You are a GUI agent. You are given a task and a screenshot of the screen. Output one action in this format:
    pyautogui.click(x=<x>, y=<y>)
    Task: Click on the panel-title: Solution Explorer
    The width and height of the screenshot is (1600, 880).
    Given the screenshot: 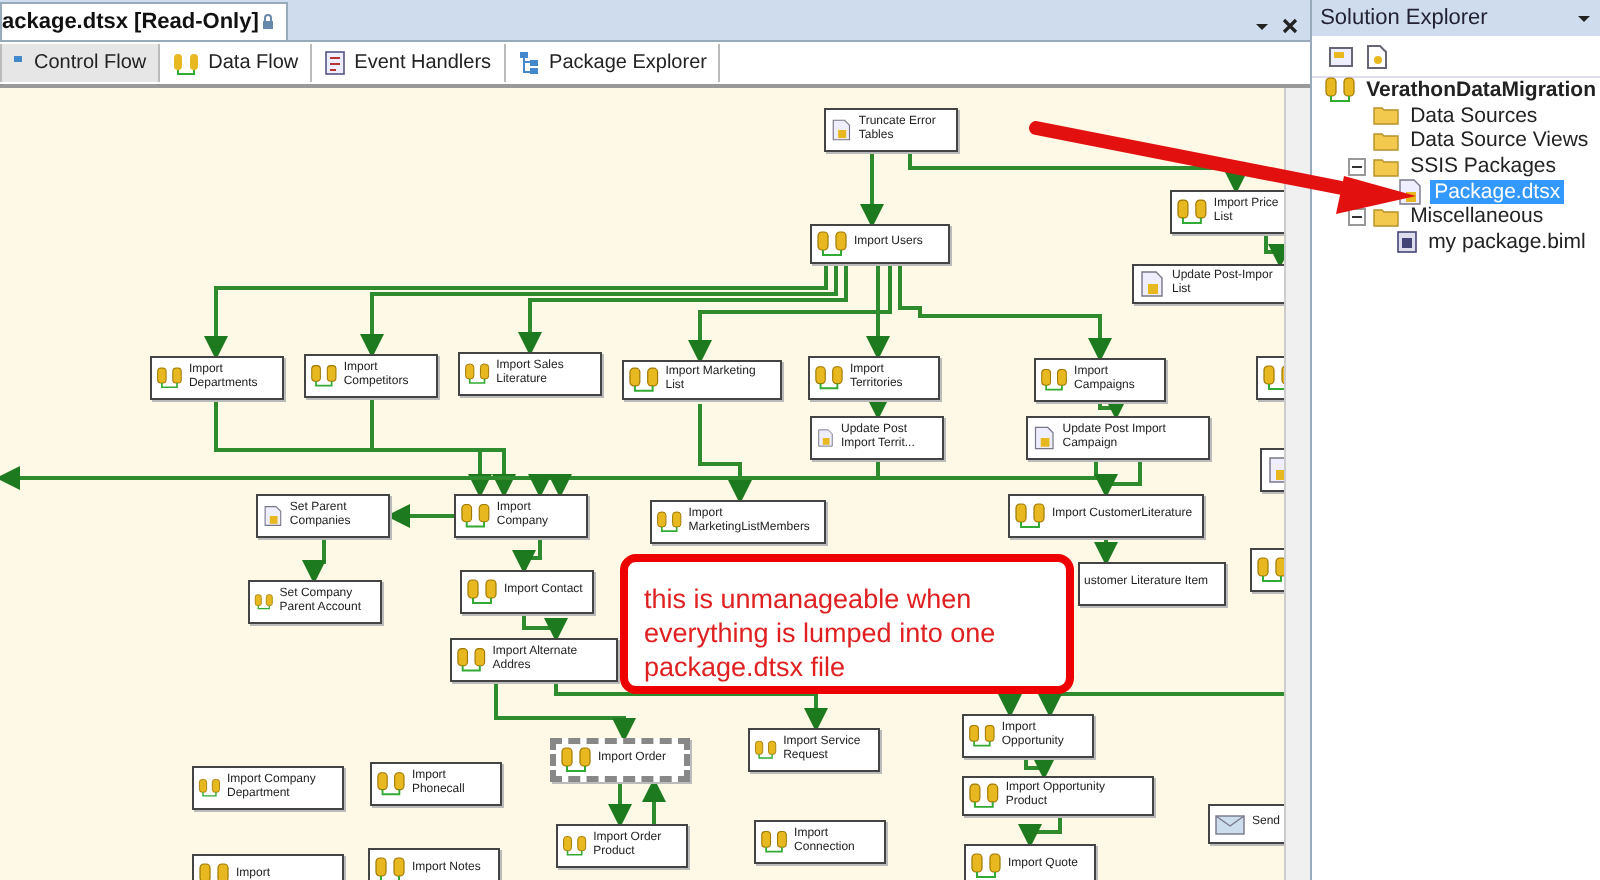 What is the action you would take?
    pyautogui.click(x=1404, y=18)
    